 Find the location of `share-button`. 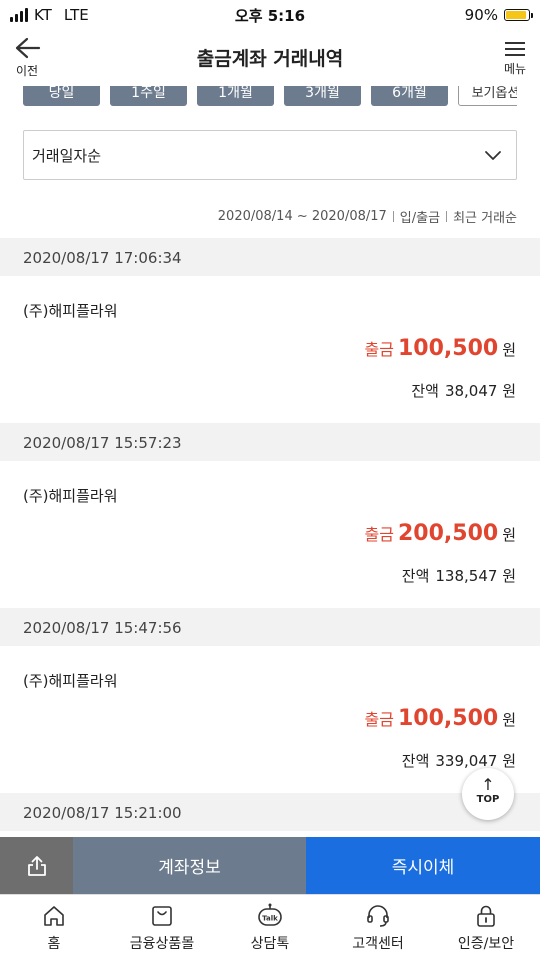

share-button is located at coordinates (36, 865).